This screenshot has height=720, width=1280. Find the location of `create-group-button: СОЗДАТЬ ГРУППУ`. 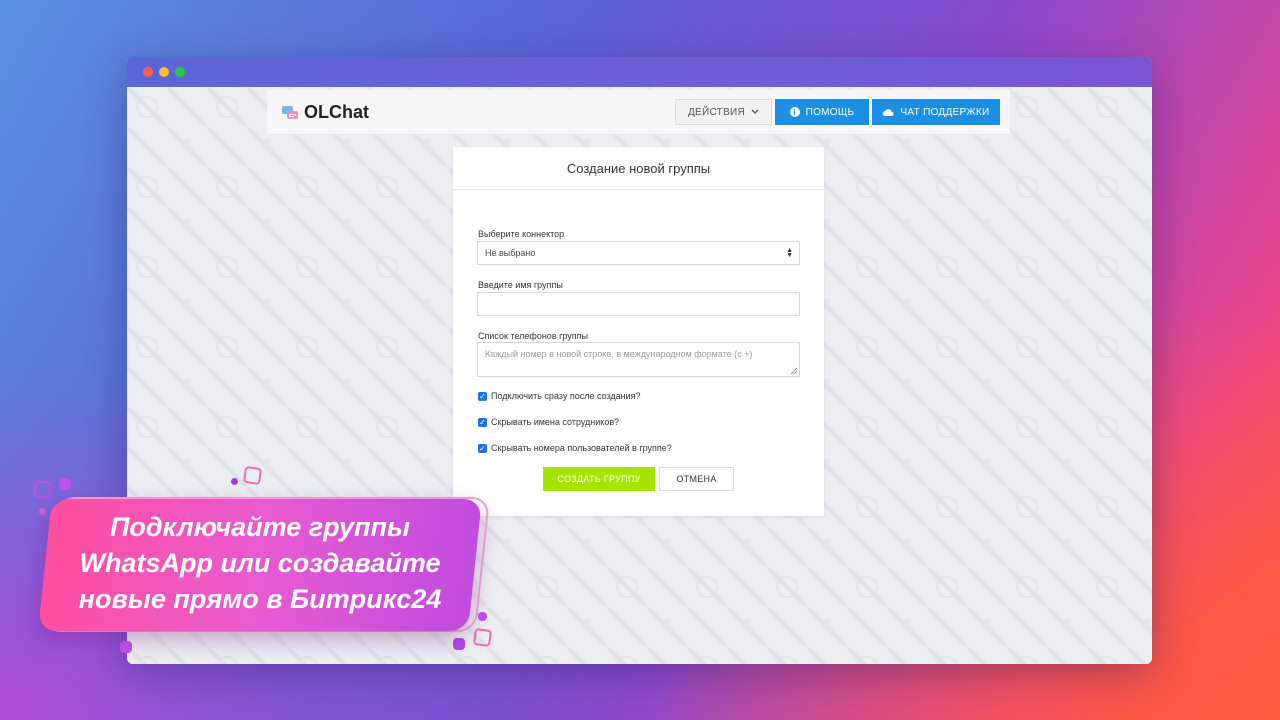

create-group-button: СОЗДАТЬ ГРУППУ is located at coordinates (599, 479).